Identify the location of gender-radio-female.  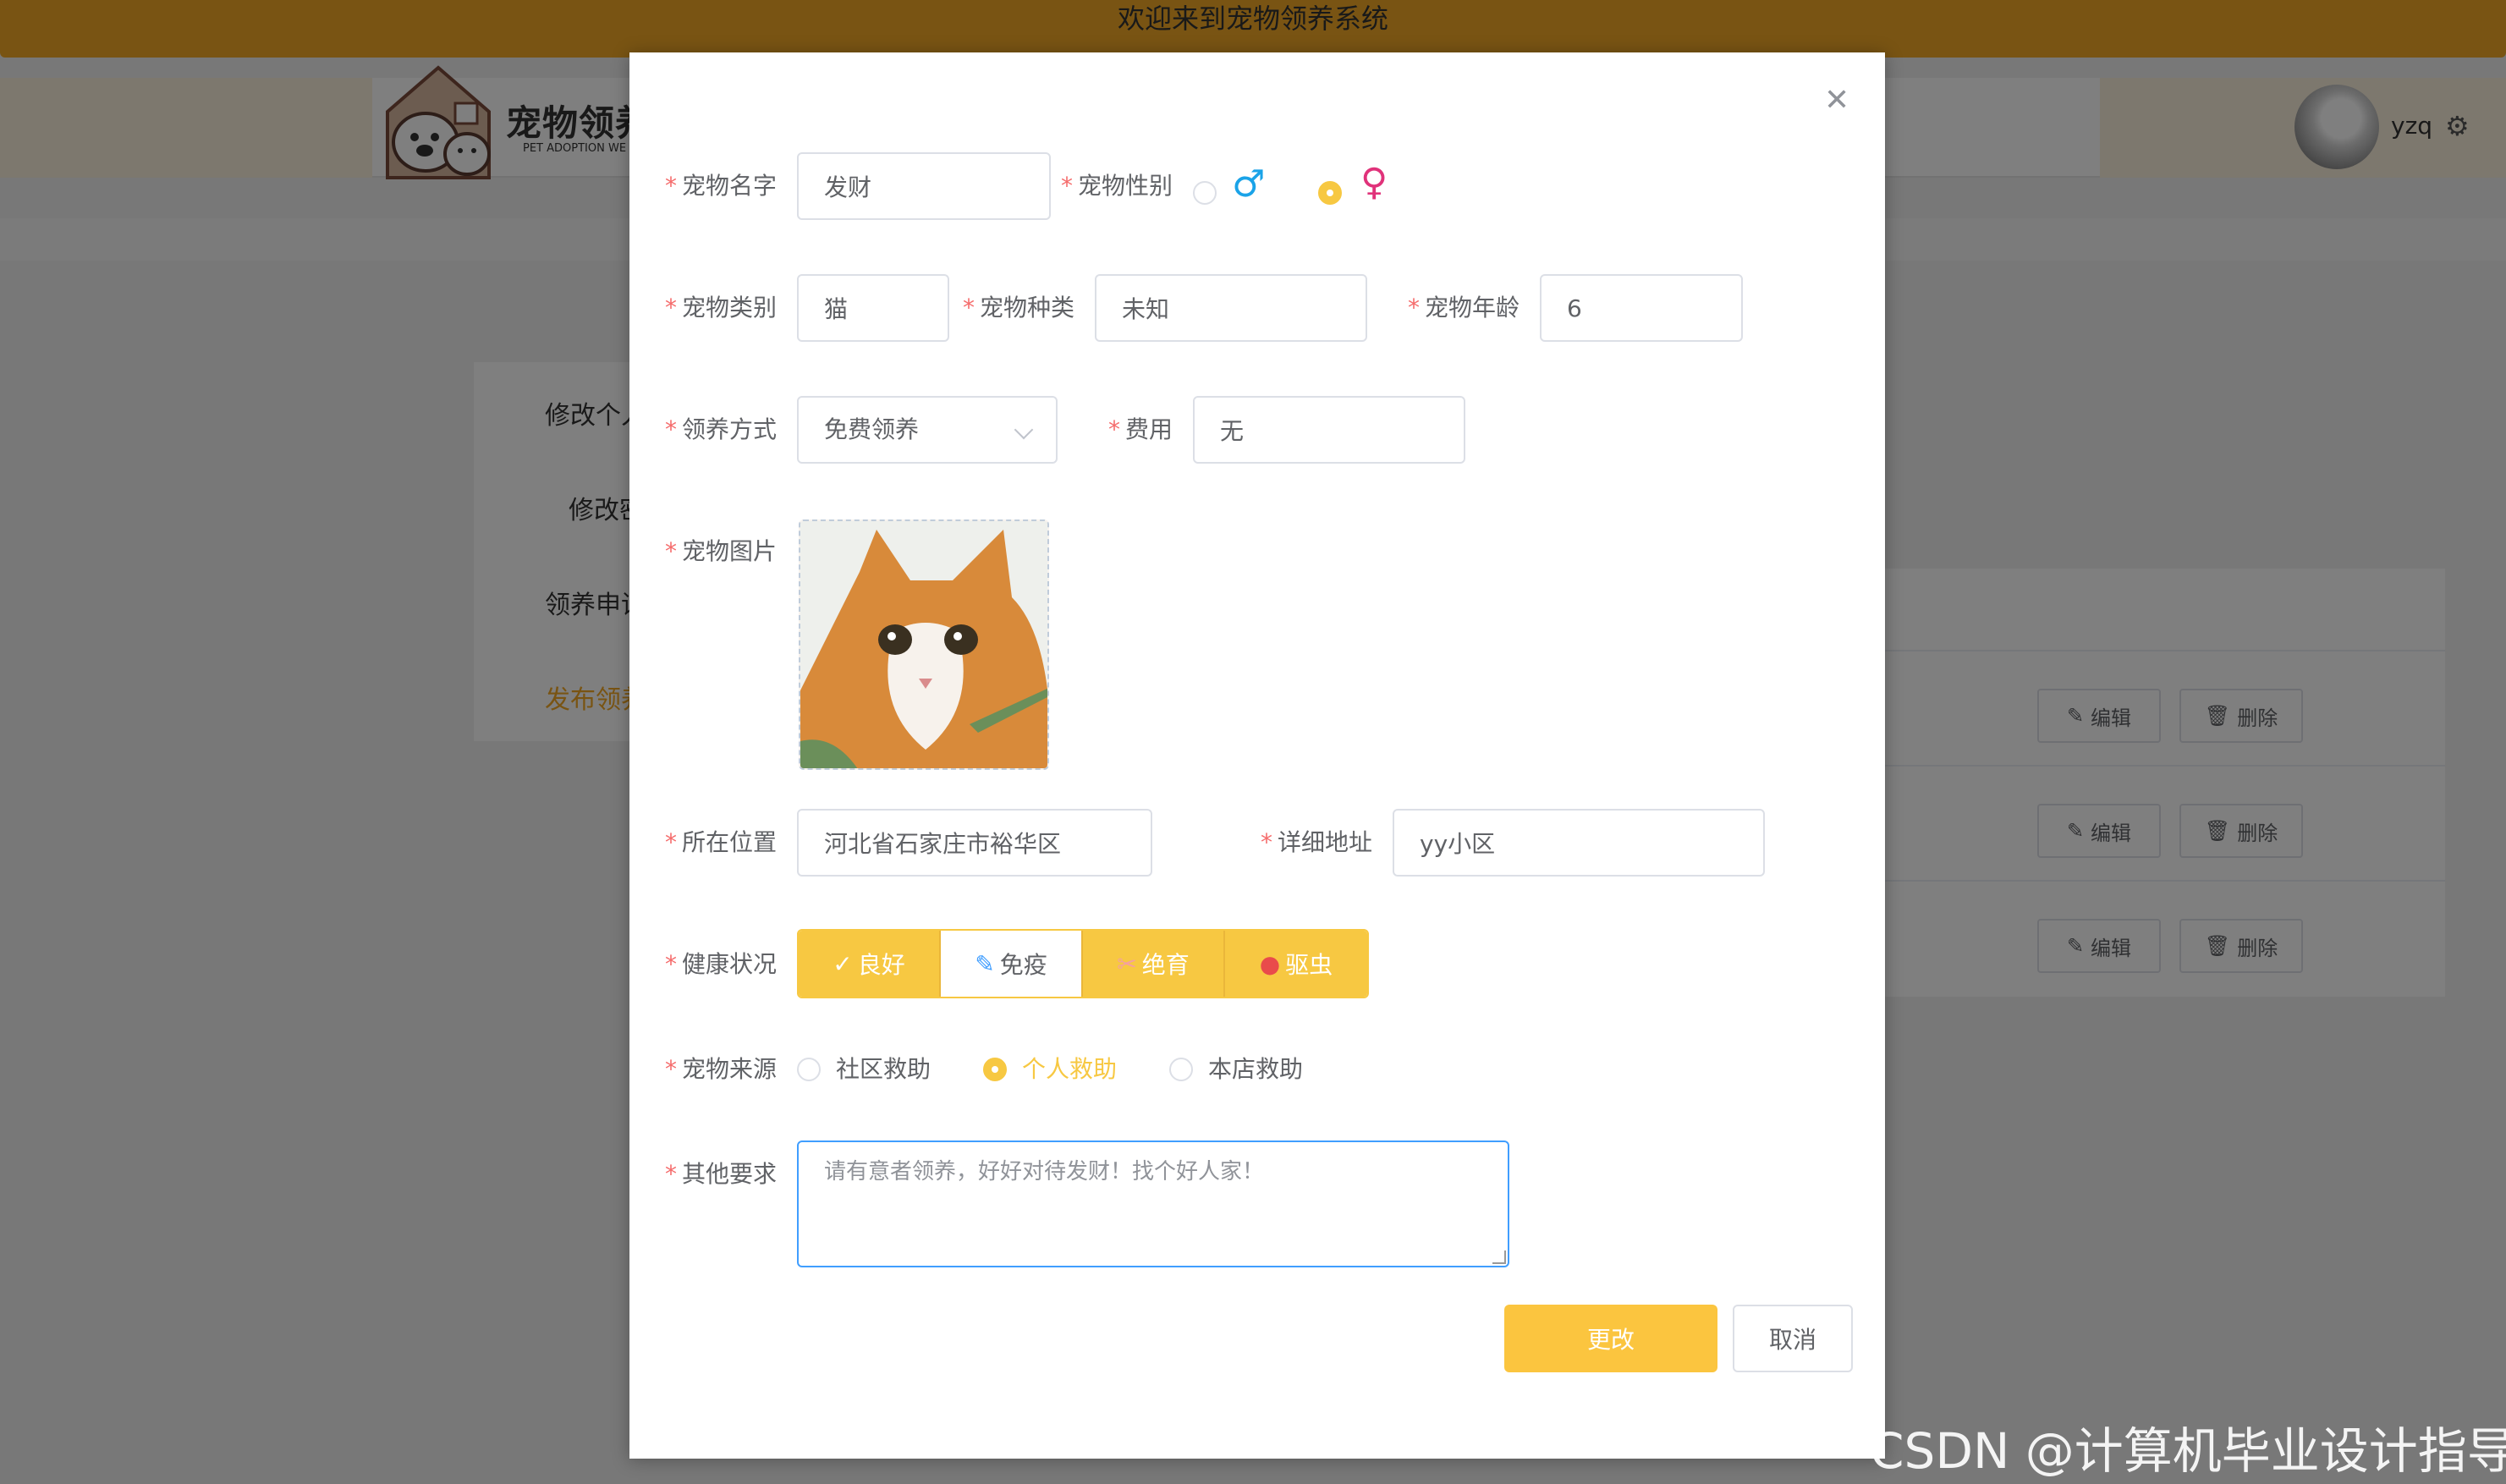
(1330, 193).